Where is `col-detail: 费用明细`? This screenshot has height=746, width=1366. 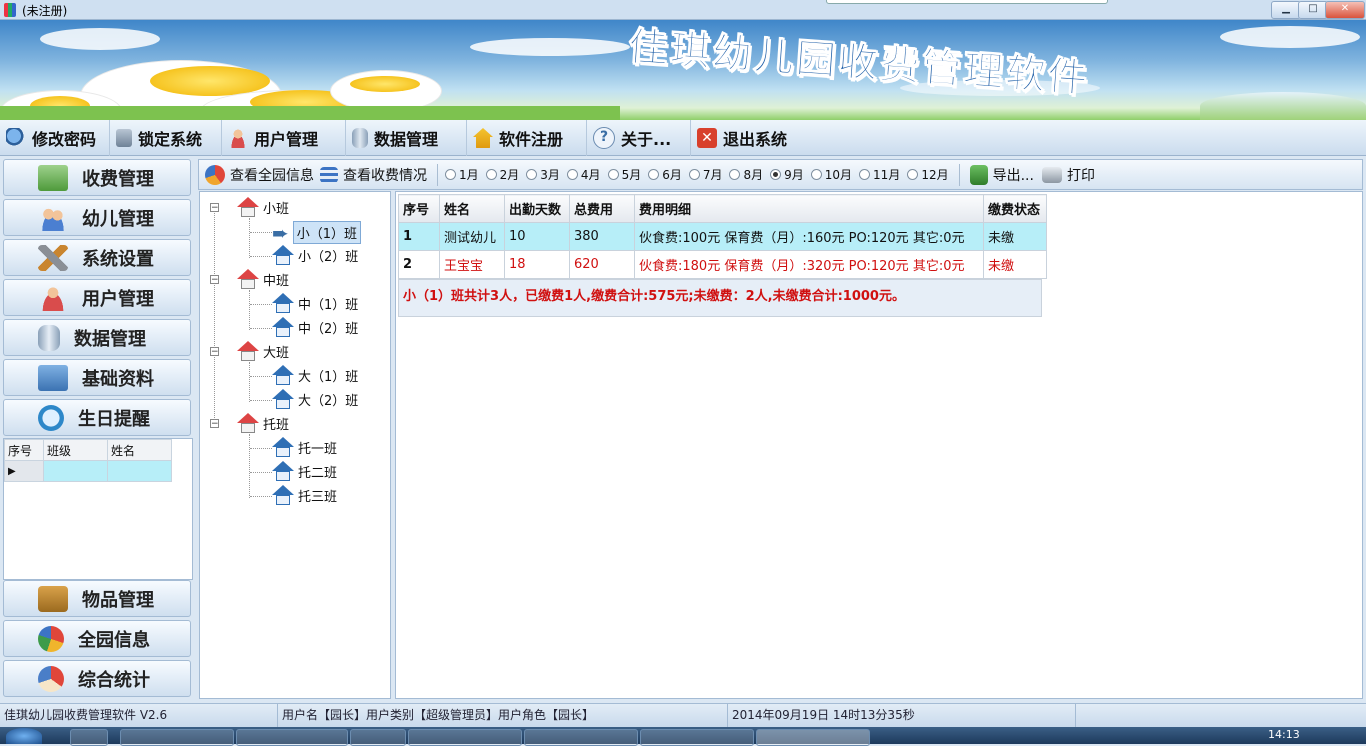
col-detail: 费用明细 is located at coordinates (809, 208).